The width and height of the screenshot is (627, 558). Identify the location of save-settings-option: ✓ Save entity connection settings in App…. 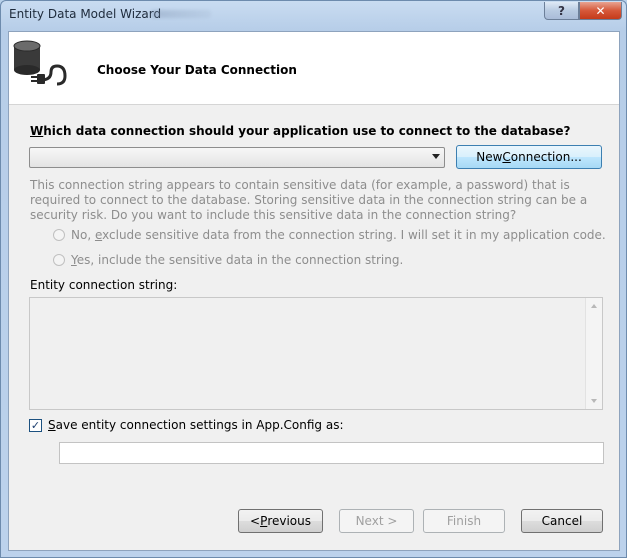
(186, 425).